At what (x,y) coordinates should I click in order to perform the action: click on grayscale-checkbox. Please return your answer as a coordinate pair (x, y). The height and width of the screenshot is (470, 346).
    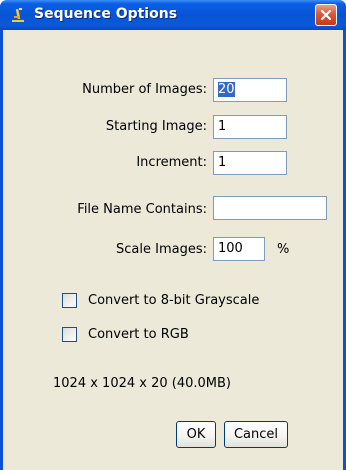
    Looking at the image, I should click on (69, 300).